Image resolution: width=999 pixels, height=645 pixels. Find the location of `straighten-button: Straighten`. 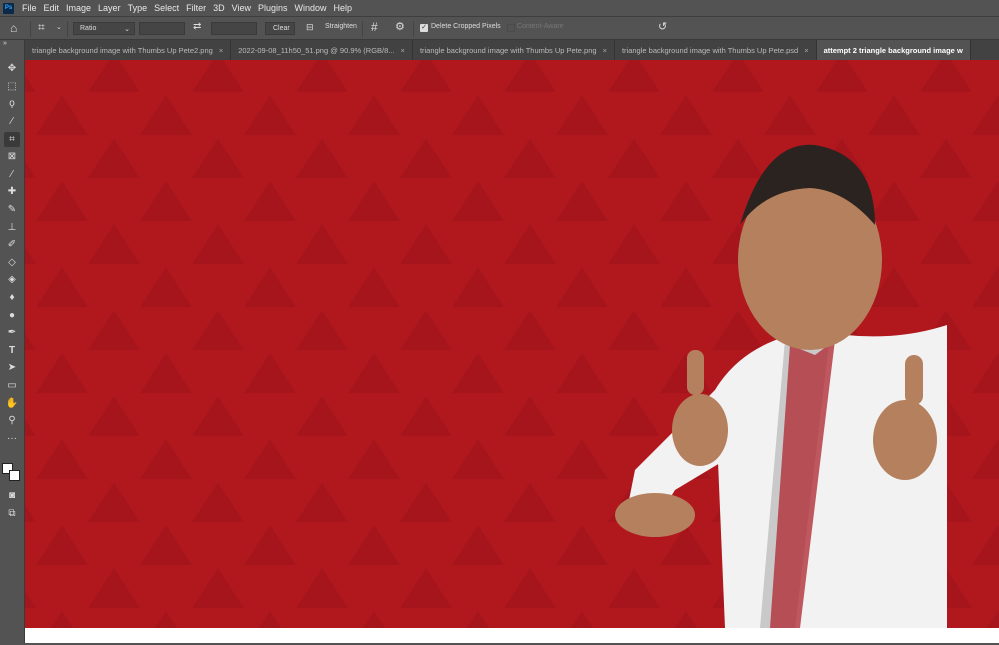

straighten-button: Straighten is located at coordinates (341, 26).